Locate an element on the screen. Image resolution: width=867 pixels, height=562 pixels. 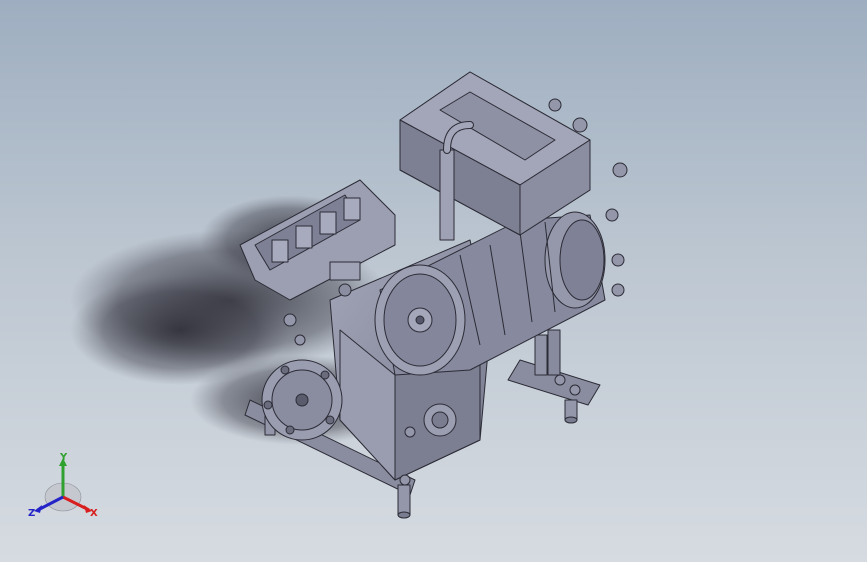
triad-y-label: Y is located at coordinates (63, 457).